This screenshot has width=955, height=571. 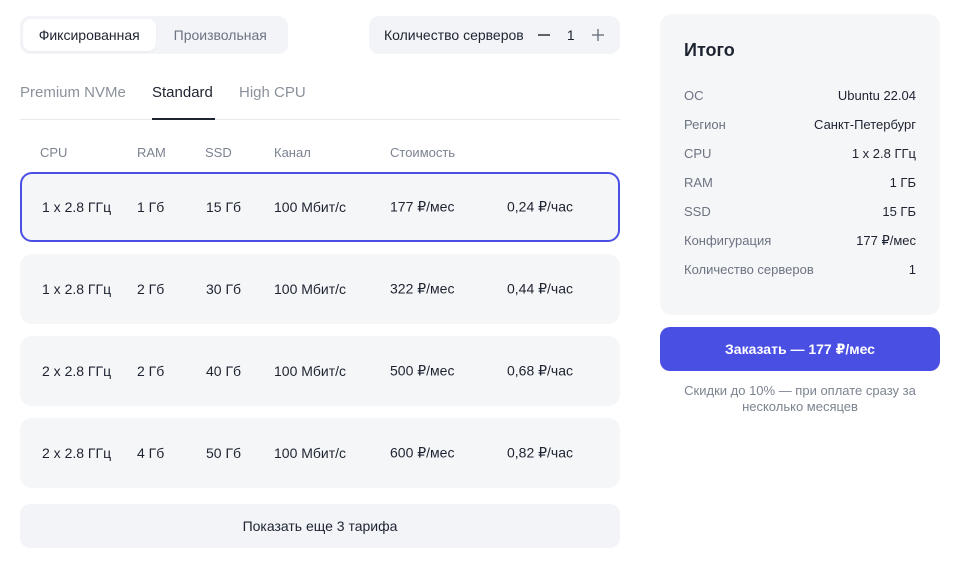 I want to click on row-ram: 1 Гб, so click(x=151, y=207).